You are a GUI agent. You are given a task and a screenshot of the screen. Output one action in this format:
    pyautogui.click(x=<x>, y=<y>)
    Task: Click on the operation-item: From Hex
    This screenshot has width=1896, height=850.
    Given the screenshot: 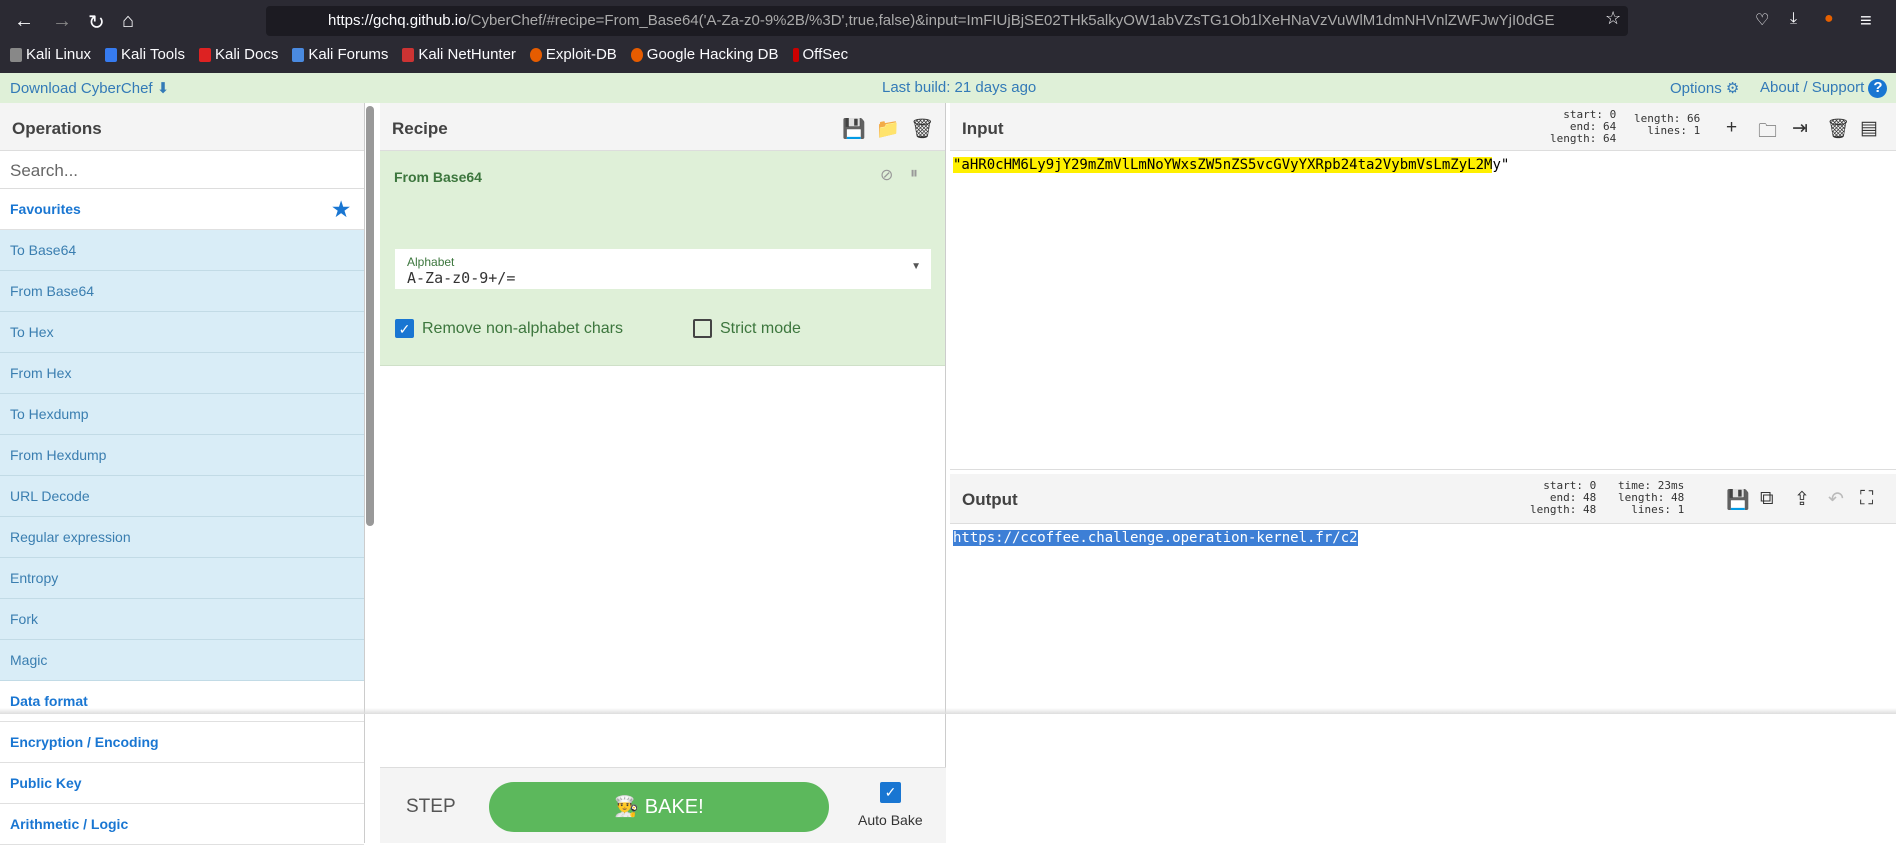 What is the action you would take?
    pyautogui.click(x=182, y=373)
    